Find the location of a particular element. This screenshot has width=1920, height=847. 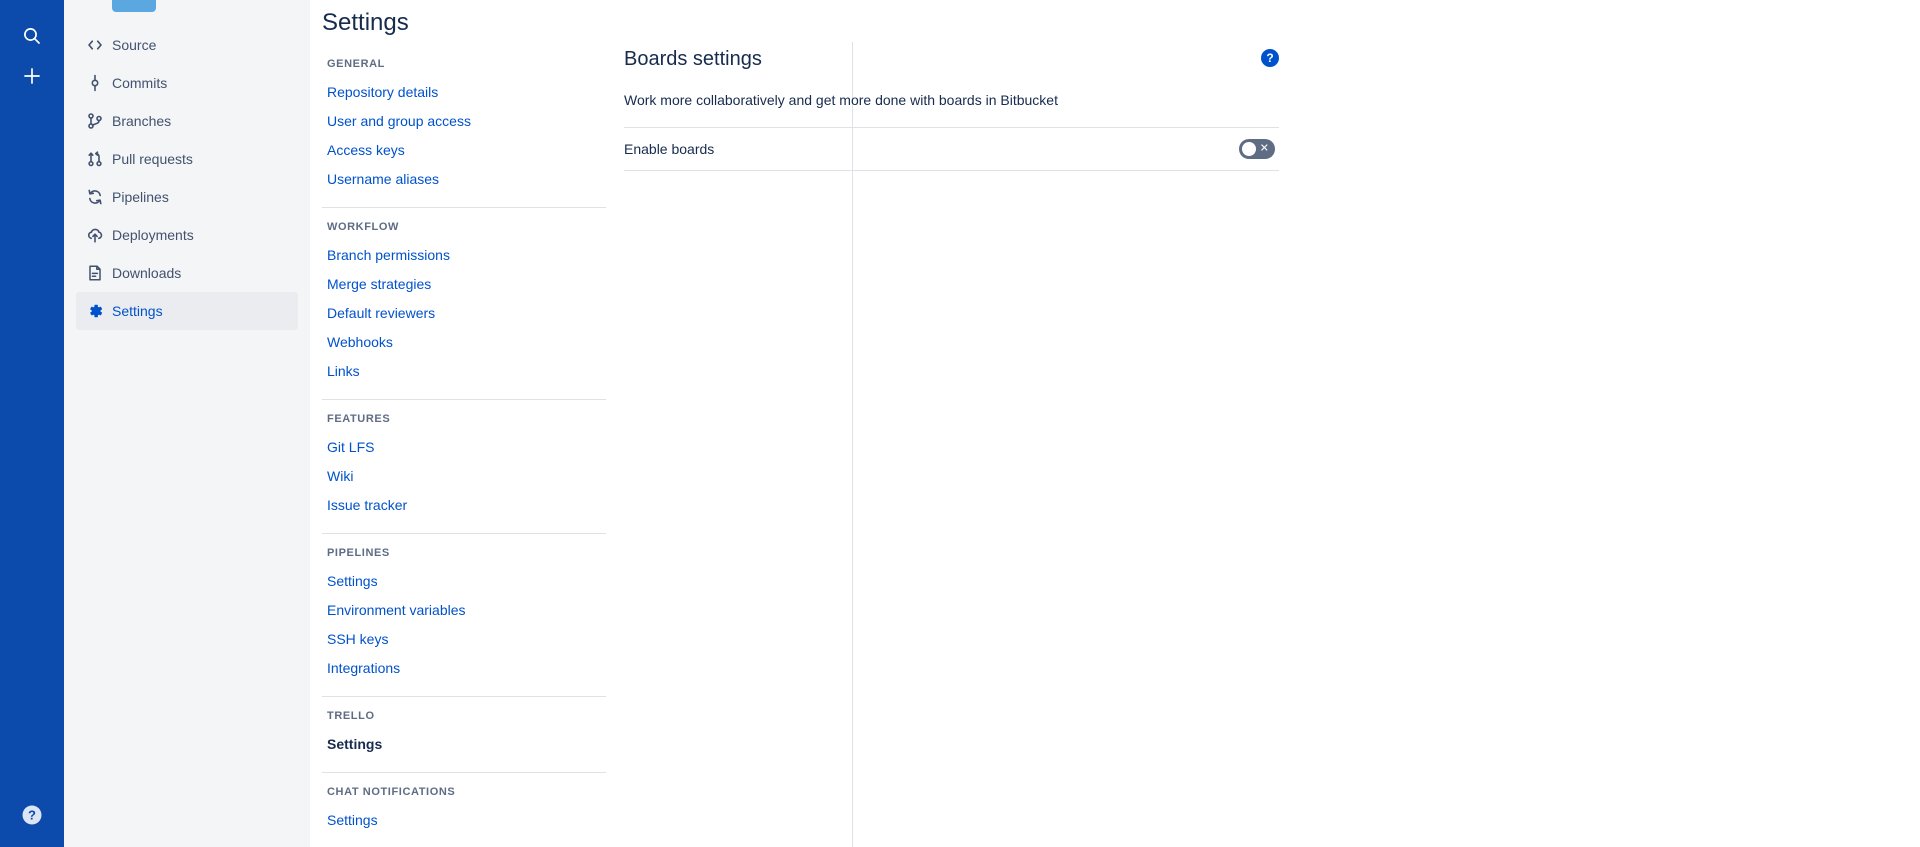

enable-boards-toggle: ✕ is located at coordinates (1257, 149).